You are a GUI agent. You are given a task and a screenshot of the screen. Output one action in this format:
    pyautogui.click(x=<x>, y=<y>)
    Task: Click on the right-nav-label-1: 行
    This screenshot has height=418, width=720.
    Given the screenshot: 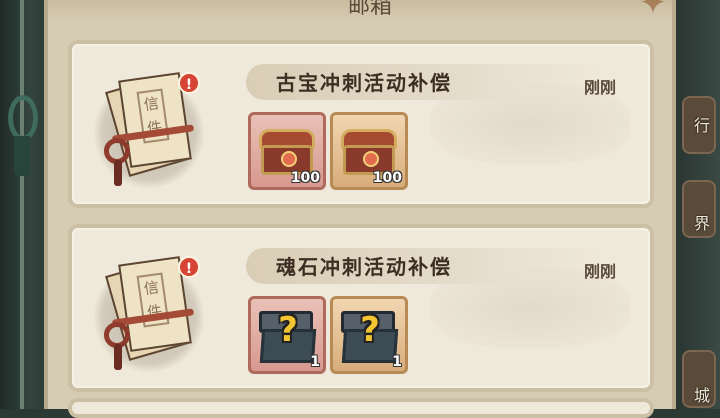 What is the action you would take?
    pyautogui.click(x=701, y=125)
    